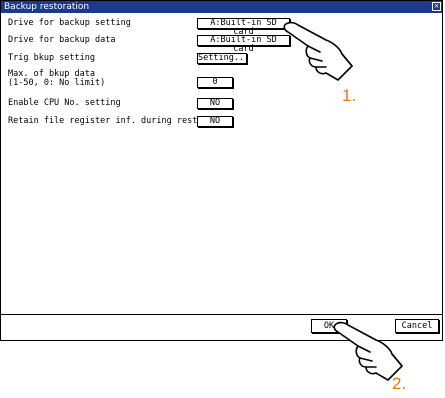 The image size is (445, 398). I want to click on drive-backup-data-field: A:Built-in SD card, so click(243, 44).